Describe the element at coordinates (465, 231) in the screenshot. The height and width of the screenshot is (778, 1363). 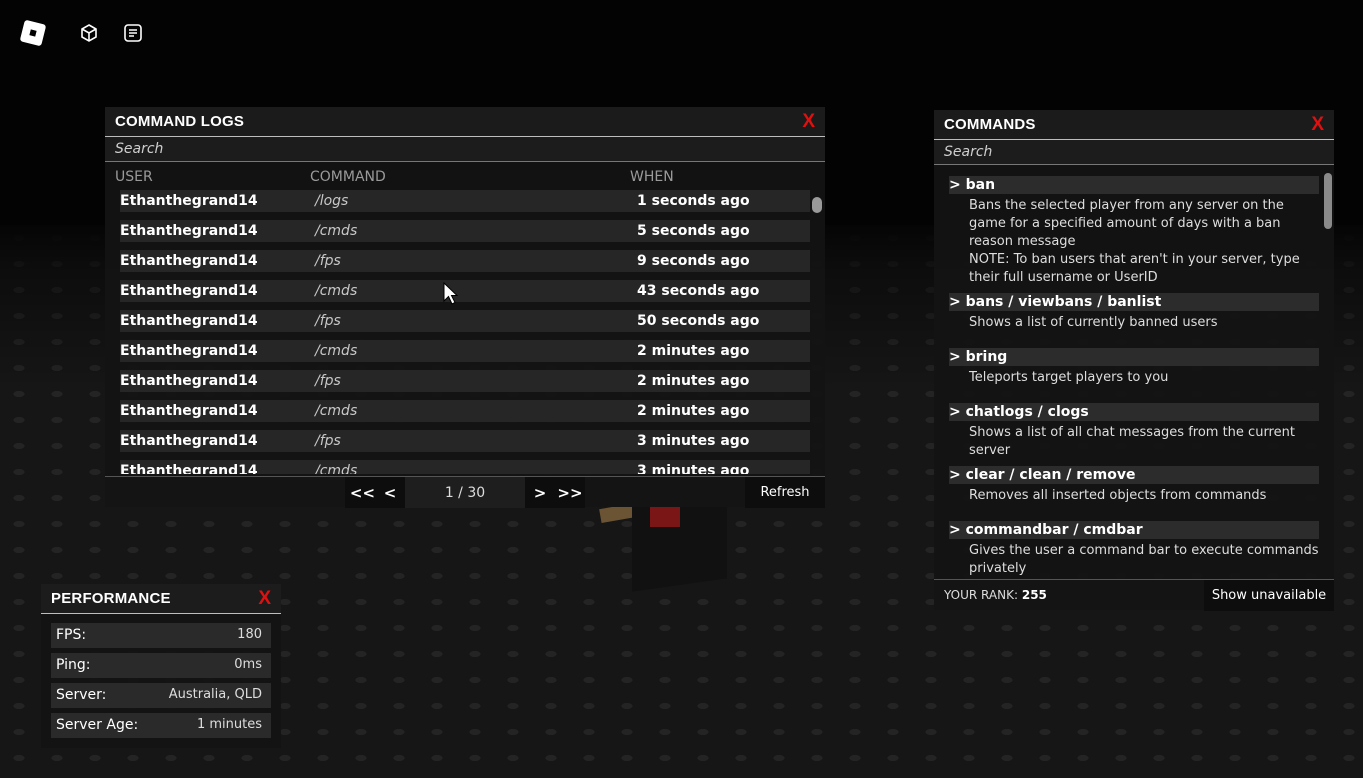
I see `log-row: Ethanthegrand14 /cmds 5 seconds ago` at that location.